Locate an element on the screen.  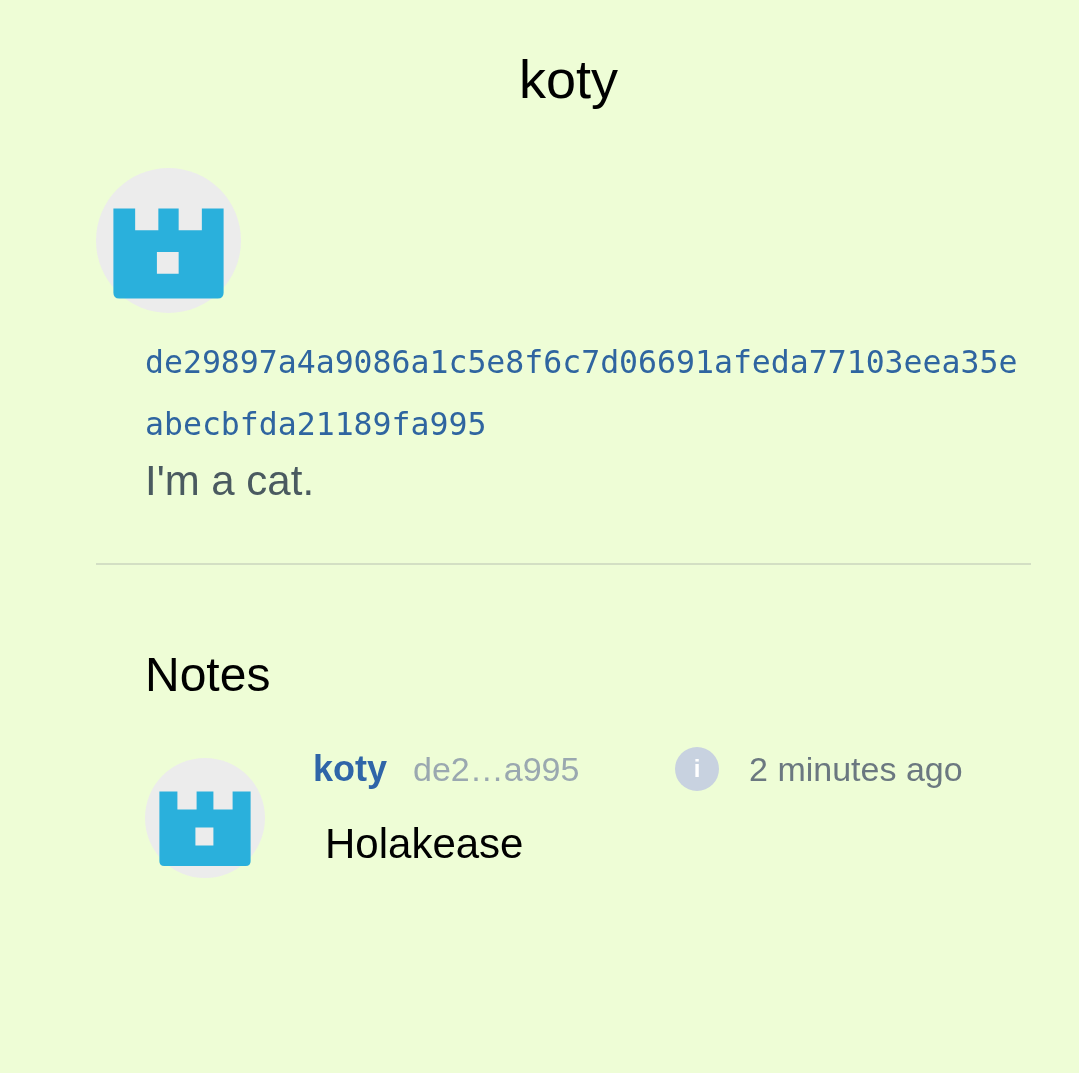
profile-name: koty is located at coordinates (568, 79).